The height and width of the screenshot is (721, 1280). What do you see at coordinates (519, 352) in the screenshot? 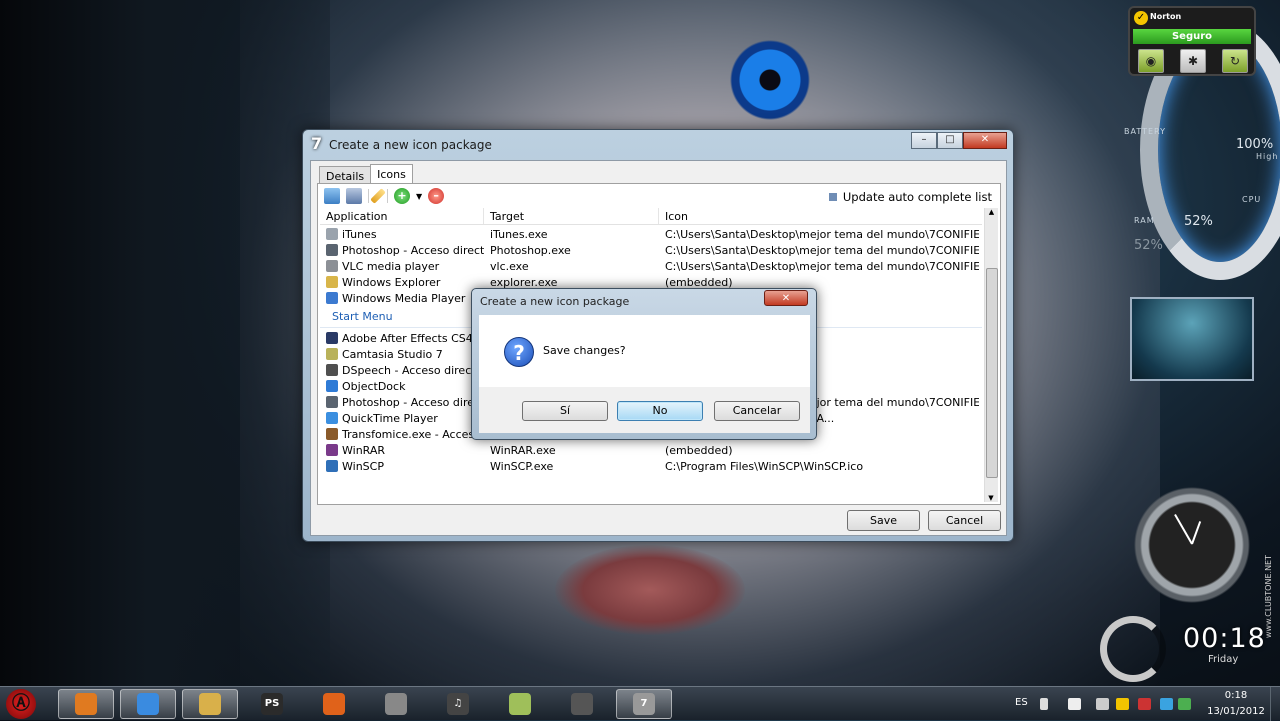
I see `question-icon: ?` at bounding box center [519, 352].